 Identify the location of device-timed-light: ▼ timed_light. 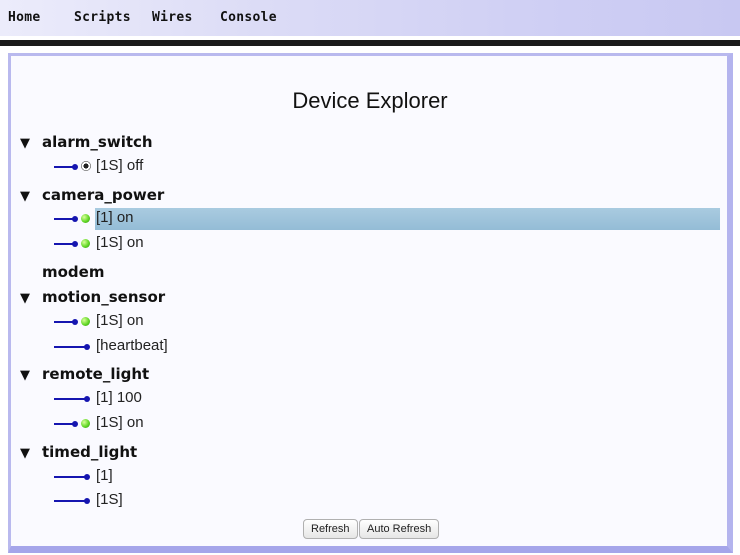
(78, 452).